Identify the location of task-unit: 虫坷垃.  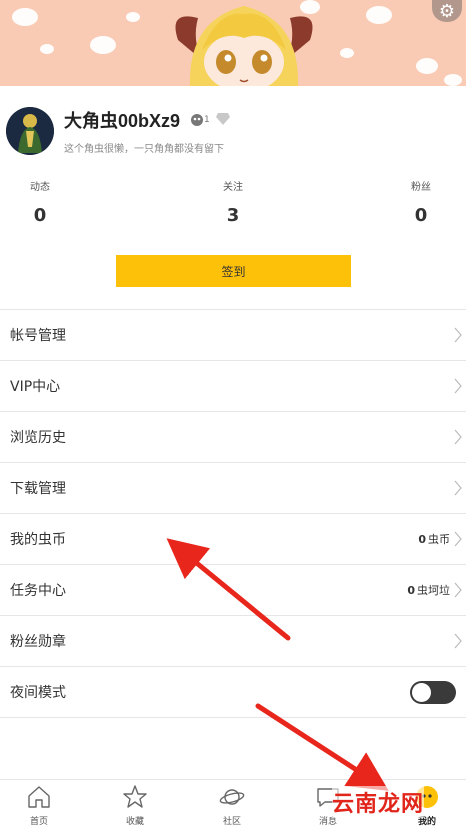
(433, 590).